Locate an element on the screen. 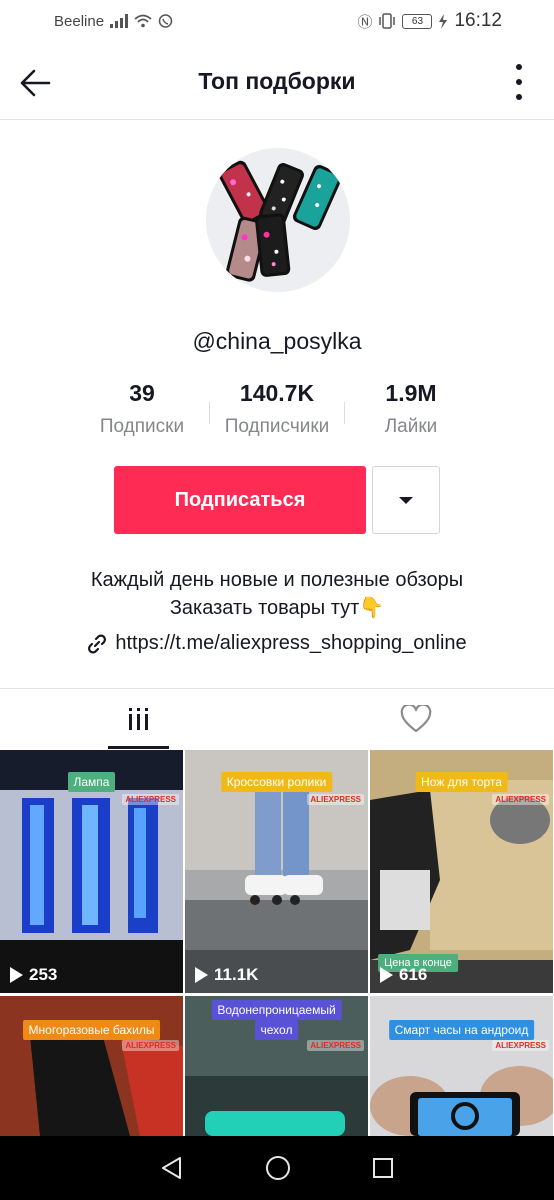  stat-followers-label: Подписчики is located at coordinates (277, 426).